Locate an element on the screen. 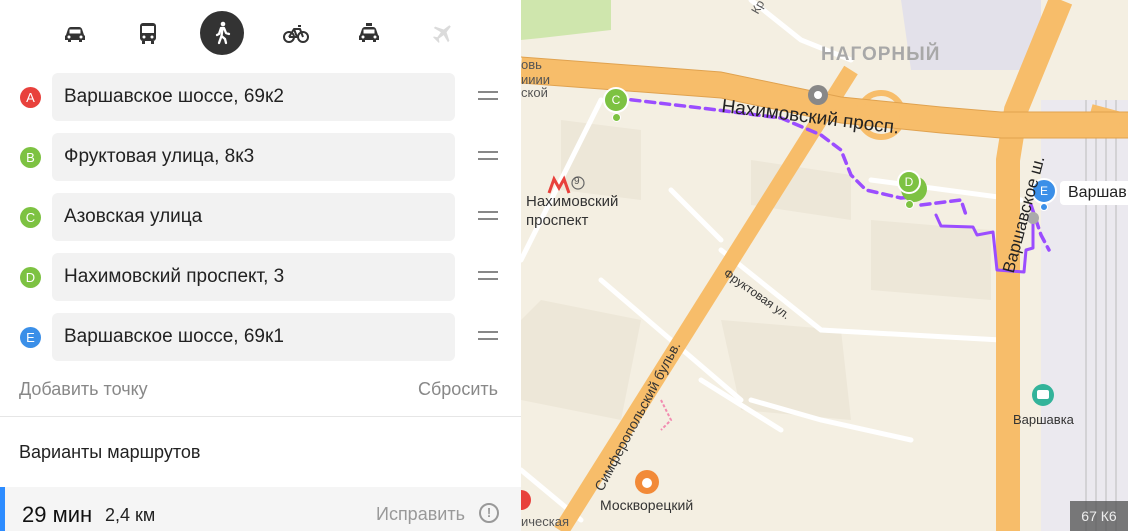 This screenshot has height=531, width=1128. metro-label-1: Нахимовский is located at coordinates (572, 201).